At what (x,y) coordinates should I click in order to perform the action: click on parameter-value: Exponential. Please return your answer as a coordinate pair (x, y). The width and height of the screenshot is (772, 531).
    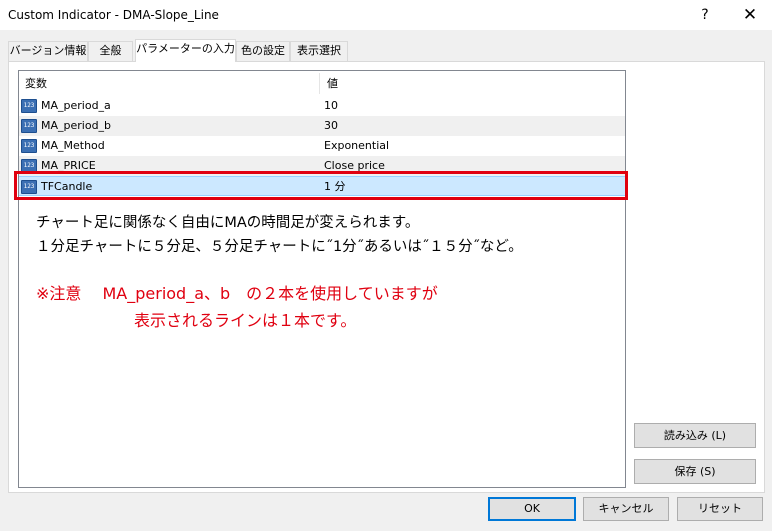
    Looking at the image, I should click on (356, 146).